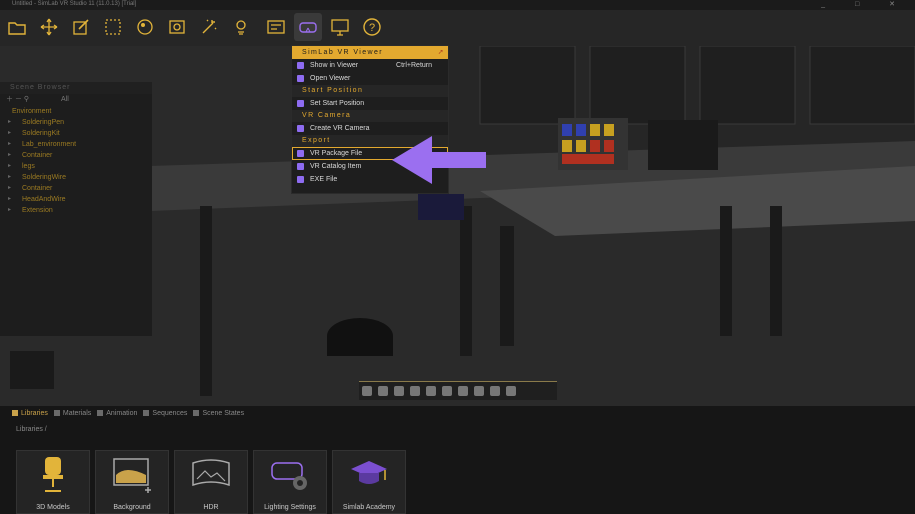 This screenshot has width=915, height=514. What do you see at coordinates (370, 52) in the screenshot?
I see `menu-header: SimLab VR Viewer ➚` at bounding box center [370, 52].